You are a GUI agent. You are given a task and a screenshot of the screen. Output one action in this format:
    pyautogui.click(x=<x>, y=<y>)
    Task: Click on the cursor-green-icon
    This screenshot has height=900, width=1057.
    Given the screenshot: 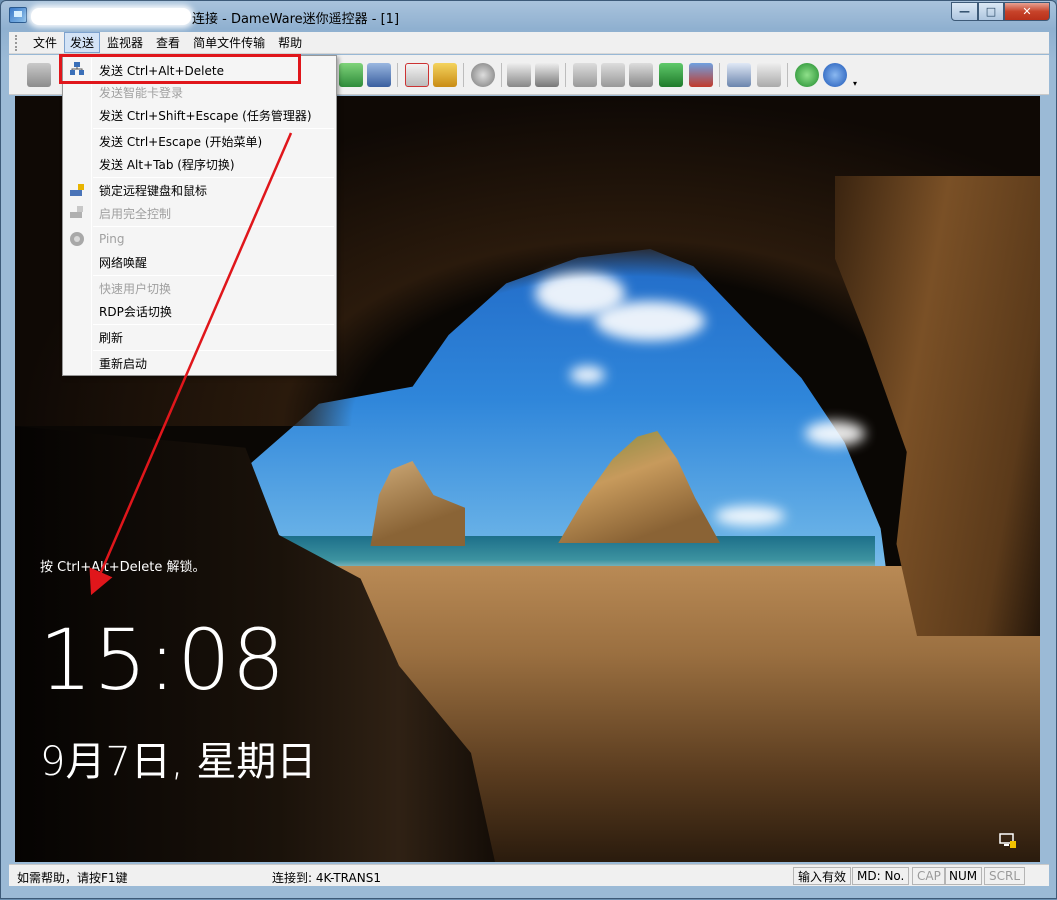 What is the action you would take?
    pyautogui.click(x=351, y=75)
    